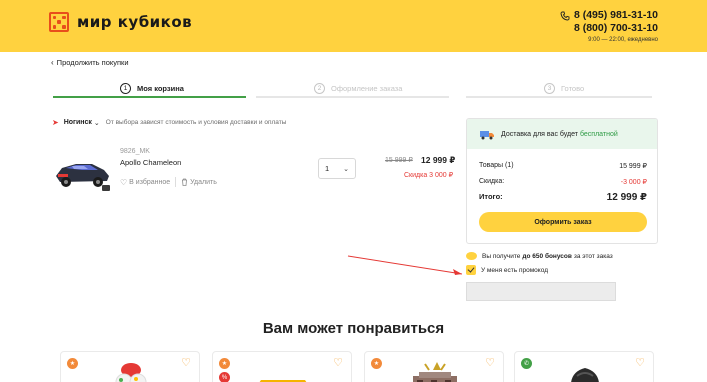 This screenshot has width=707, height=382. I want to click on phone-icon, so click(565, 15).